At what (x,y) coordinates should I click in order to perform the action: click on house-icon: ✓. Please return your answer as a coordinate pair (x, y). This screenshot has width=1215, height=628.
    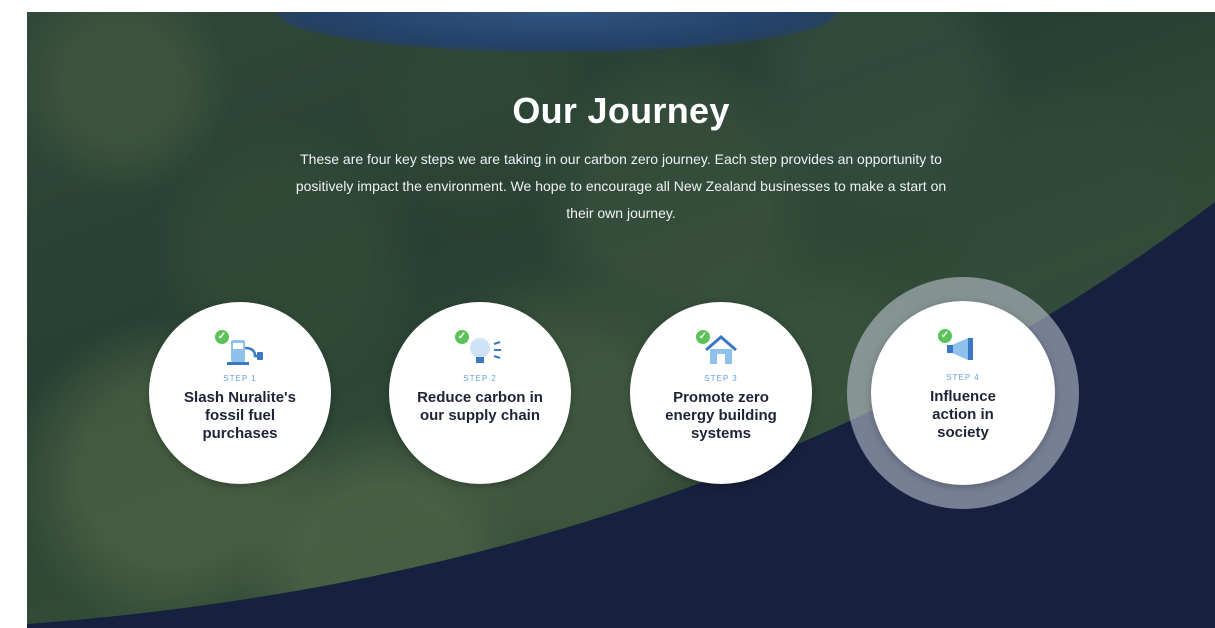
    Looking at the image, I should click on (721, 350).